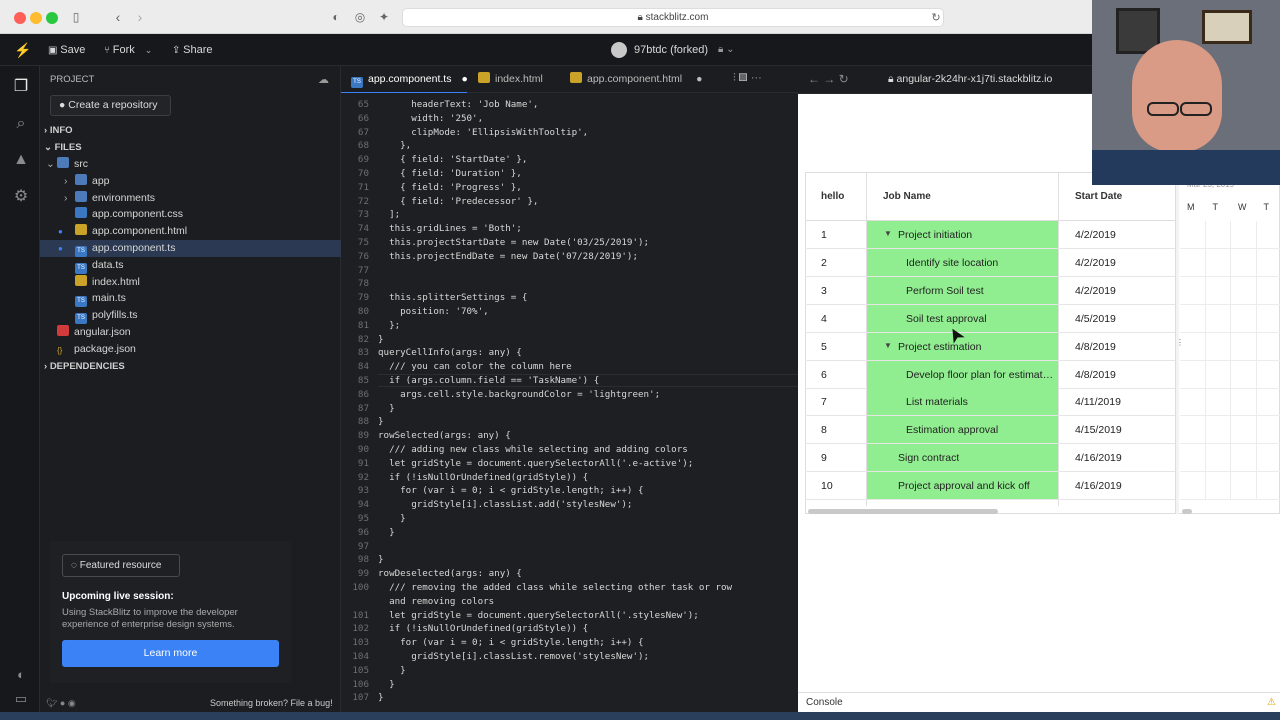  I want to click on code-line: /// you can color the column here, so click(475, 366).